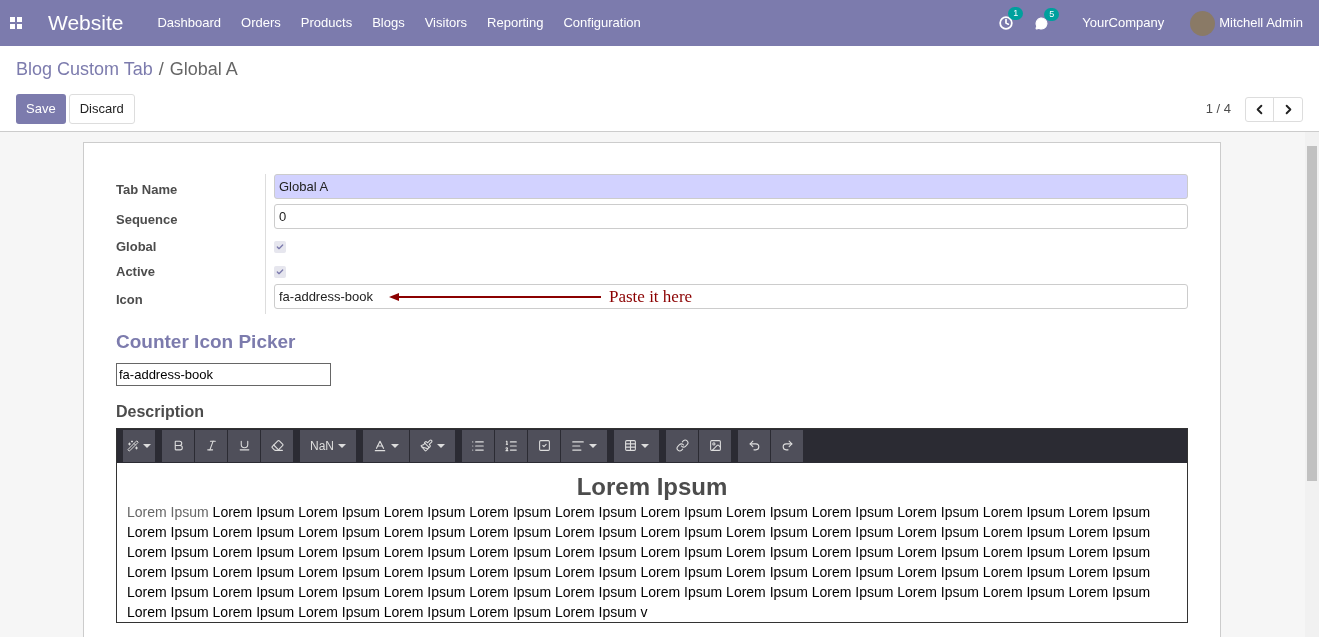 This screenshot has height=637, width=1319. Describe the element at coordinates (1123, 23) in the screenshot. I see `company-switcher: YourCompany` at that location.